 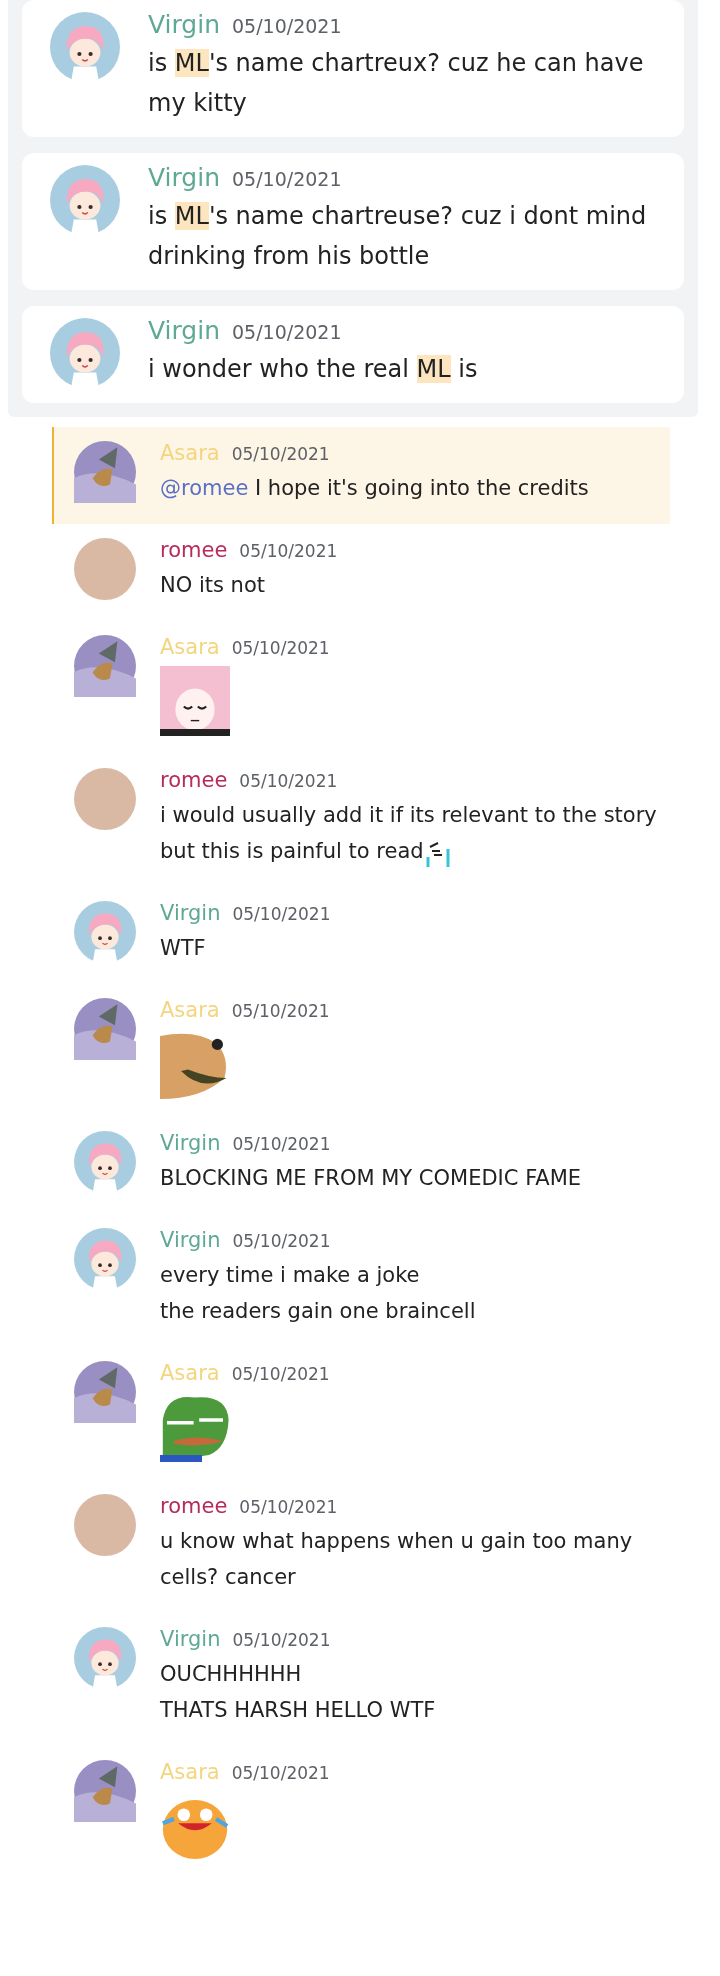 I want to click on result-card: Virgin 05/10/2021 is ML's name chartreux? cuz he can have my kitty, so click(x=353, y=68).